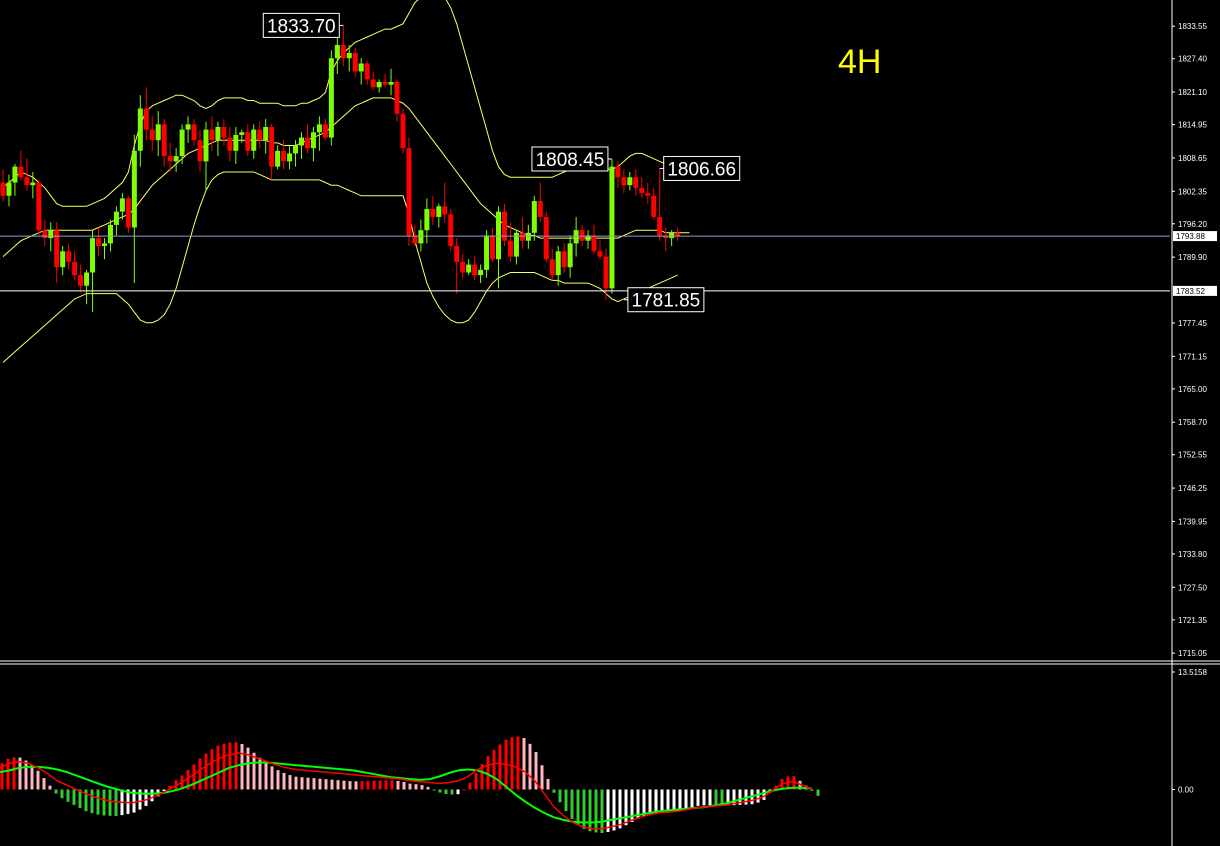  What do you see at coordinates (1192, 620) in the screenshot?
I see `price-tick-label: 1721.35` at bounding box center [1192, 620].